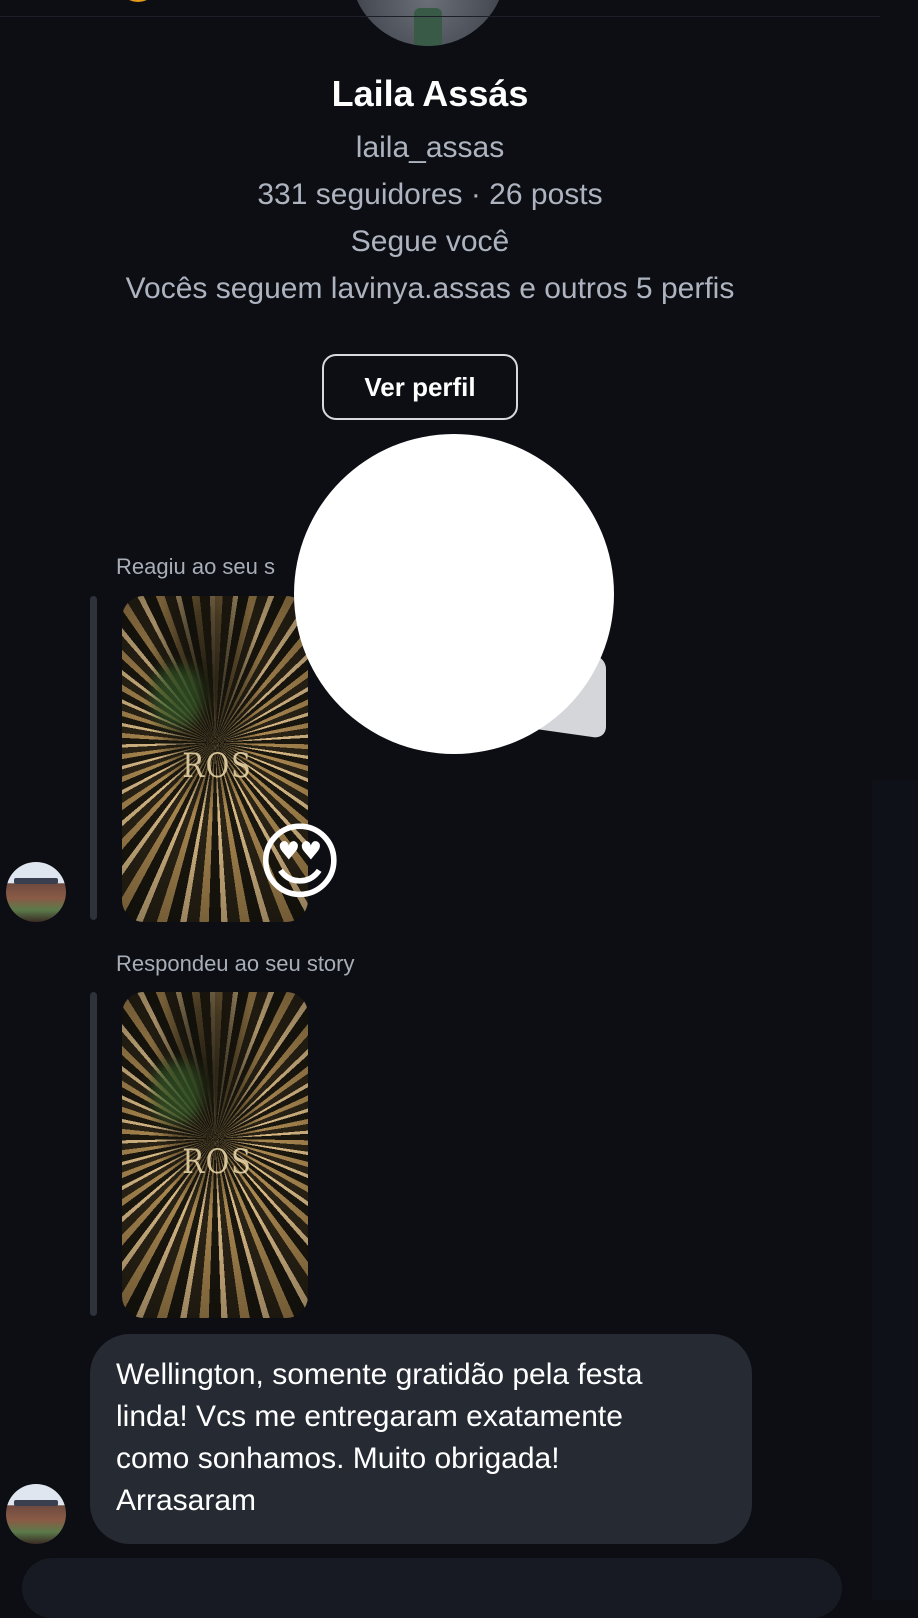 This screenshot has height=1618, width=918. Describe the element at coordinates (235, 963) in the screenshot. I see `story-reply-label: Respondeu ao seu story` at that location.